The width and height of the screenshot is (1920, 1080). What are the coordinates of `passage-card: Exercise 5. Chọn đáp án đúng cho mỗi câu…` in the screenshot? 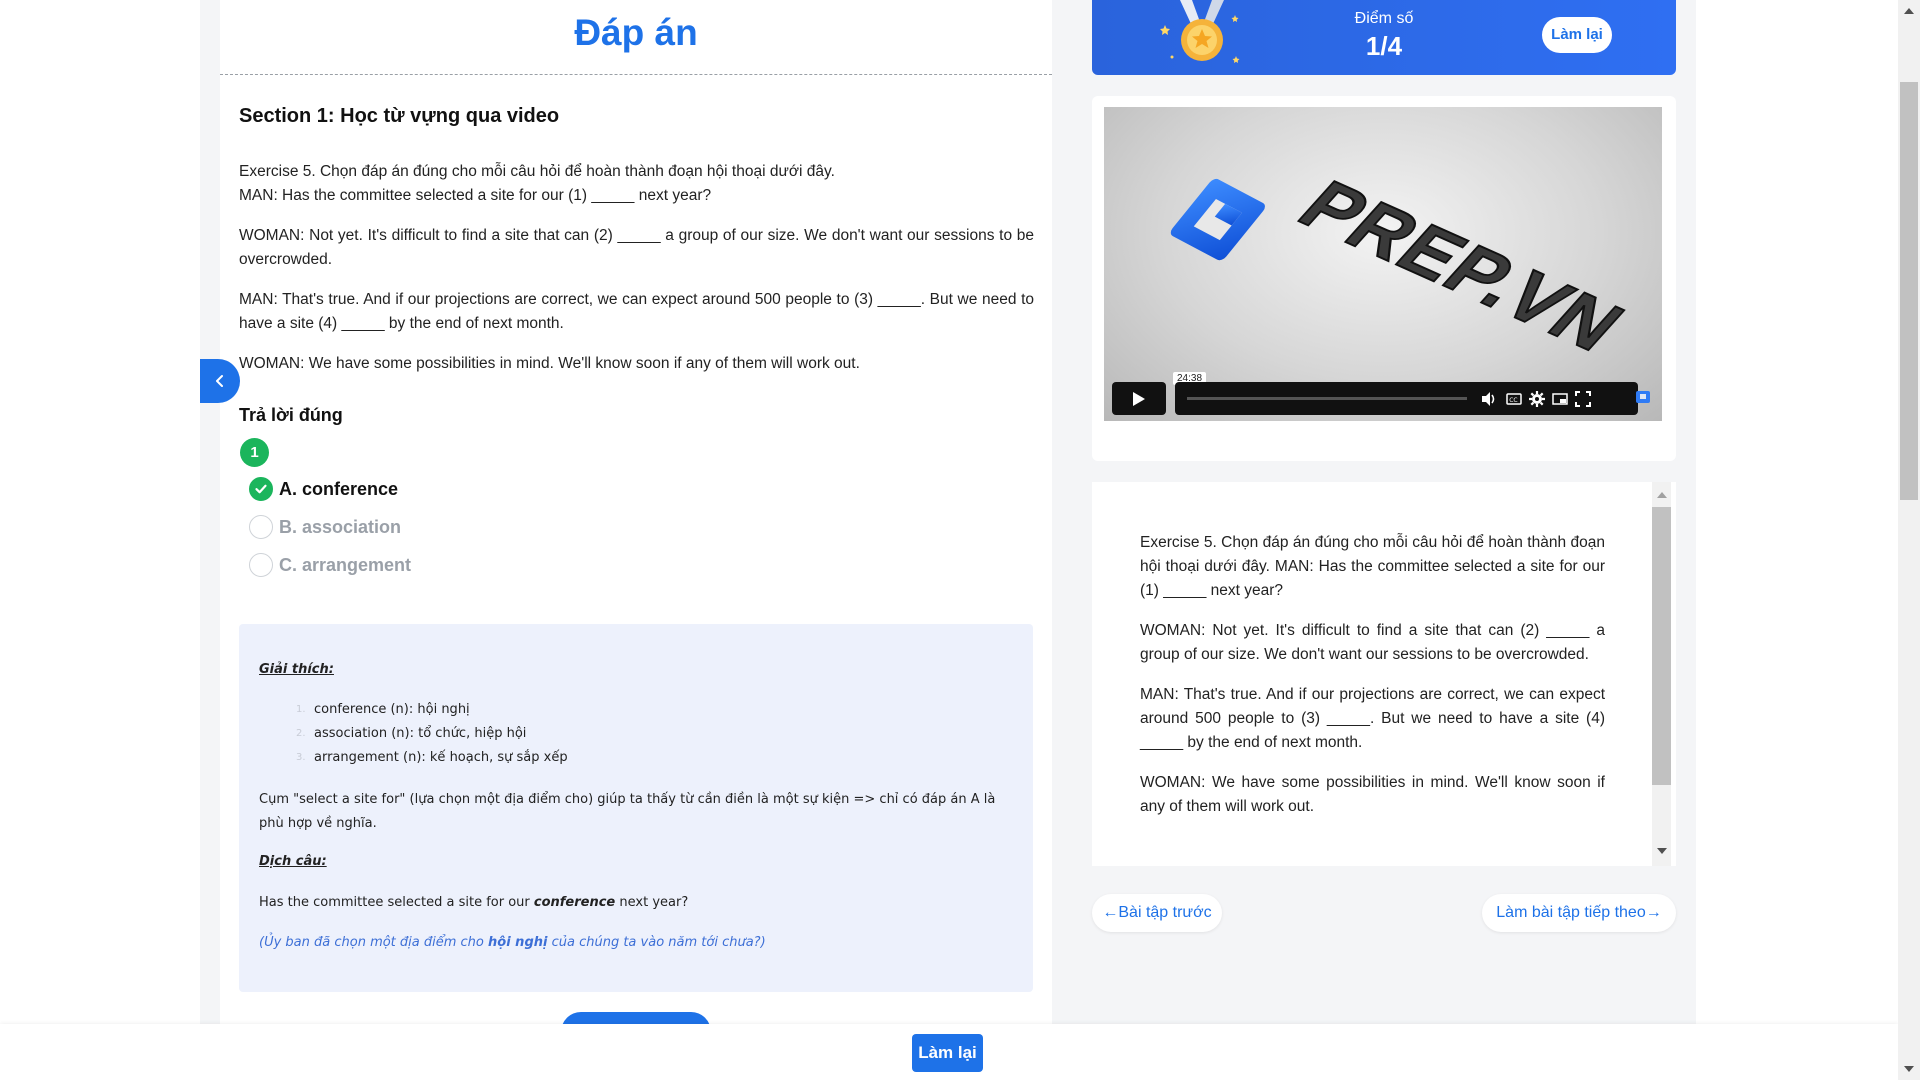 It's located at (1384, 674).